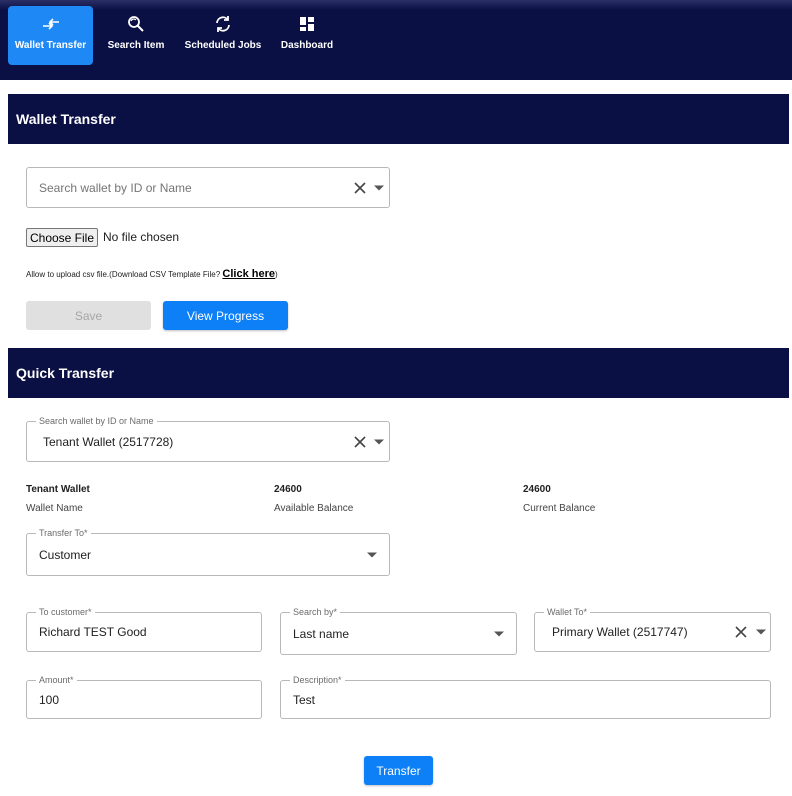 The width and height of the screenshot is (792, 796). What do you see at coordinates (307, 35) in the screenshot?
I see `nav-dashboard: Dashboard` at bounding box center [307, 35].